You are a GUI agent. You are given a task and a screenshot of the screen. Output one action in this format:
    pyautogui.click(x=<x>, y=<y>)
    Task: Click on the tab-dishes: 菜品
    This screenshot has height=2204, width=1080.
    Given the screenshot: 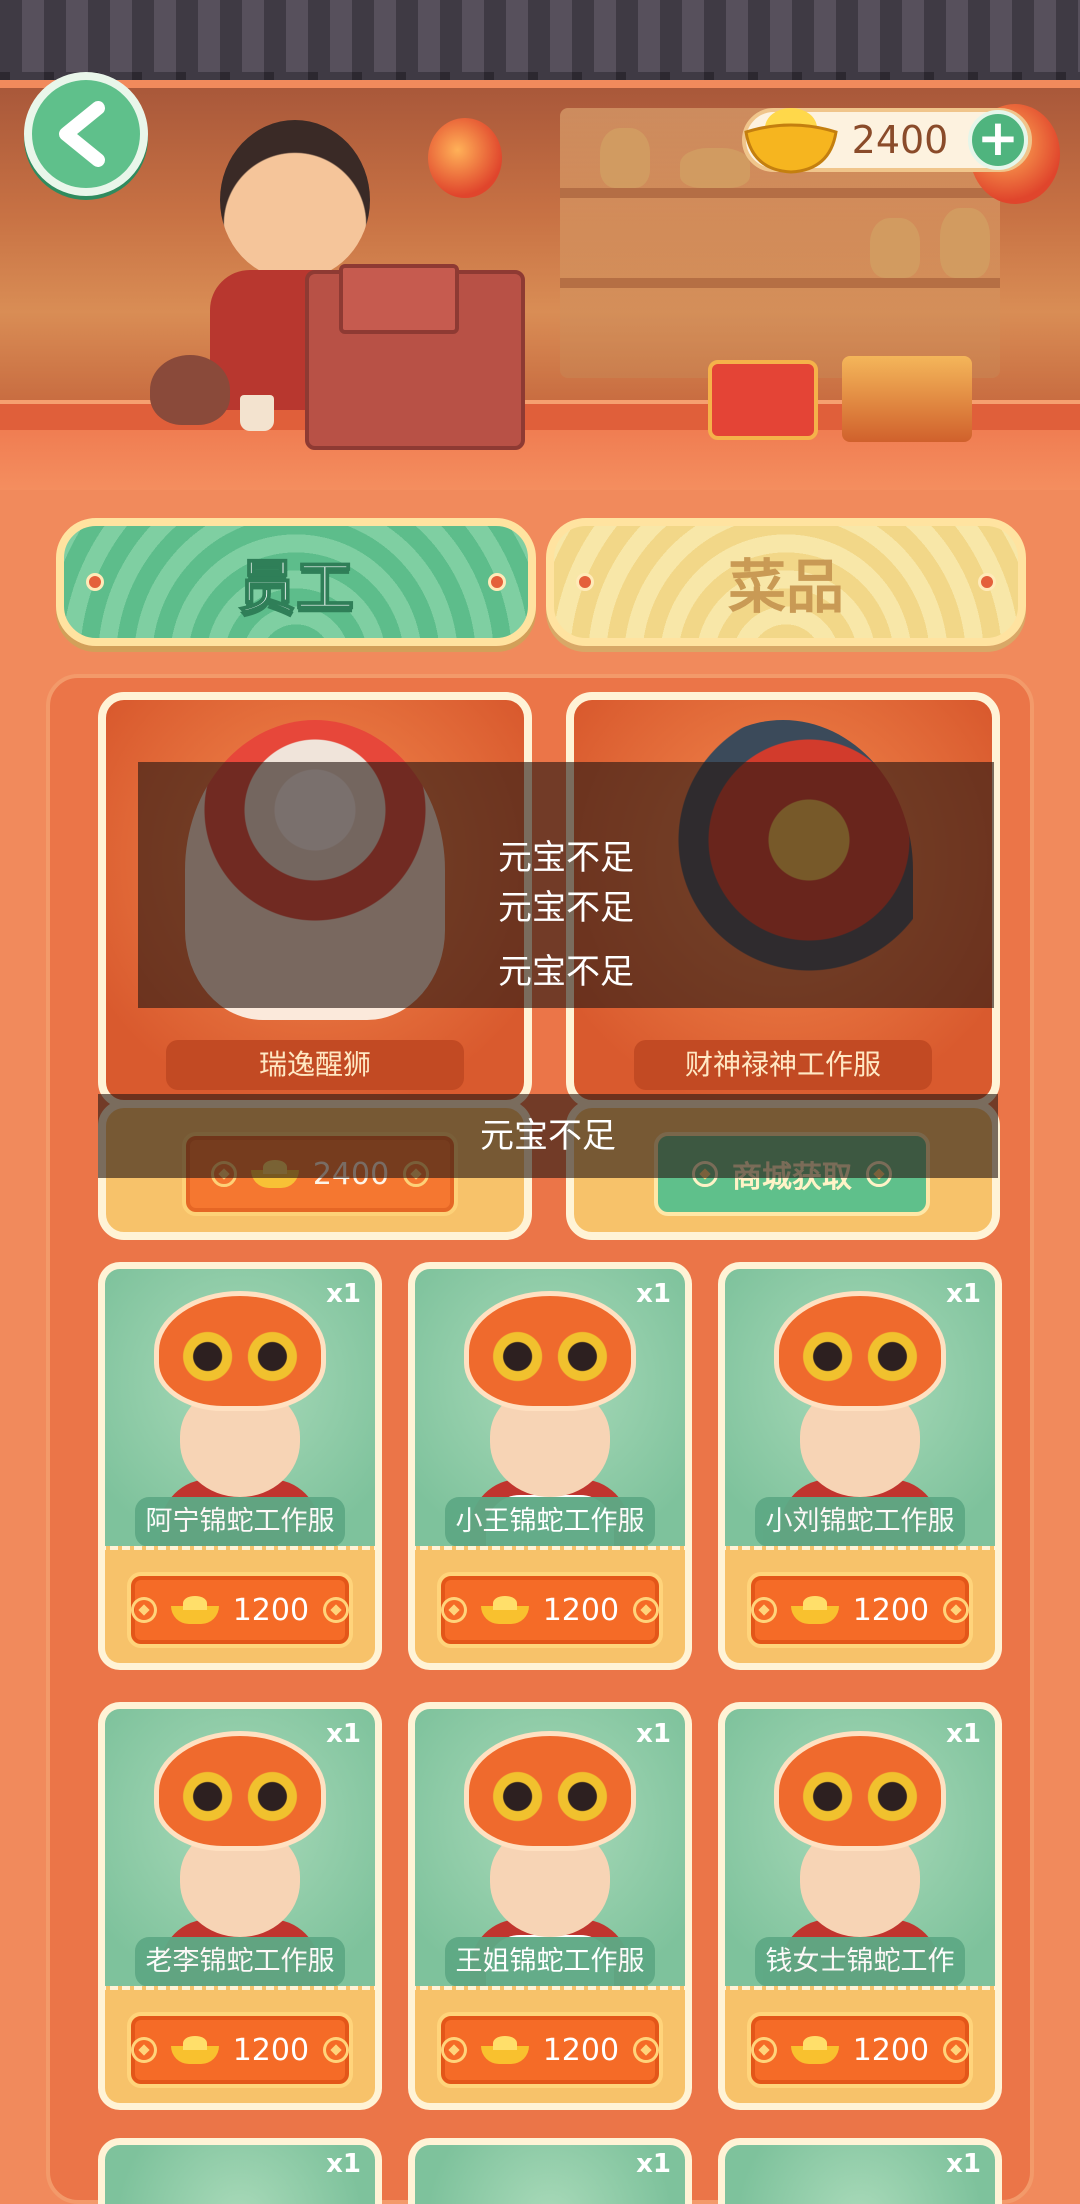 What is the action you would take?
    pyautogui.click(x=786, y=582)
    